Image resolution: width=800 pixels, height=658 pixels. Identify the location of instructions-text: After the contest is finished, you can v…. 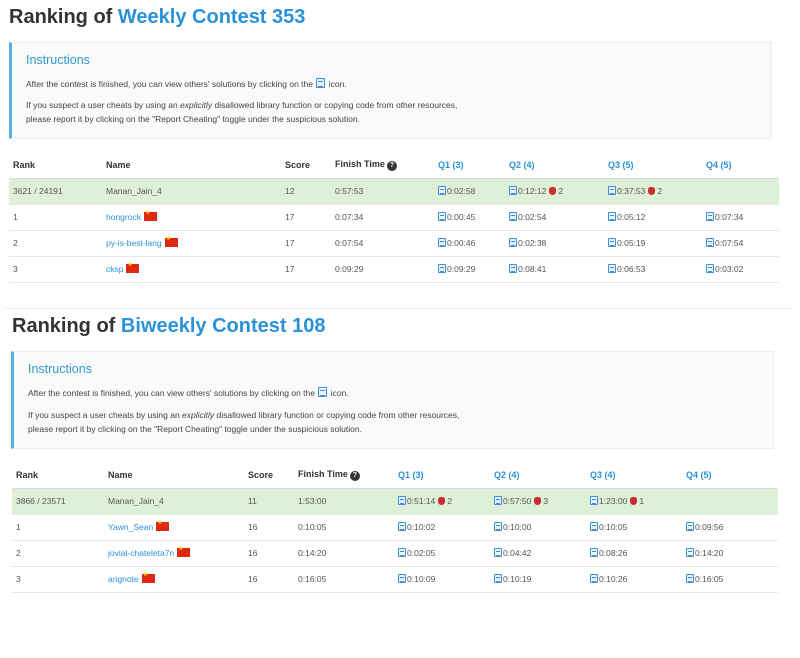
(171, 393).